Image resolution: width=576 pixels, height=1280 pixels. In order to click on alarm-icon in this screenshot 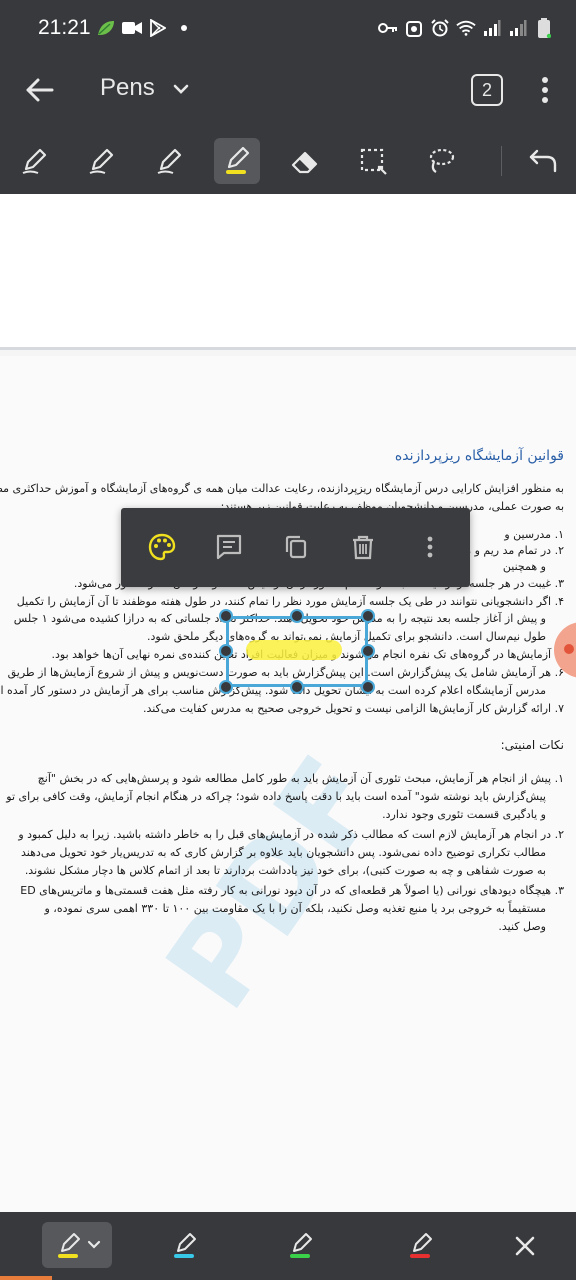, I will do `click(440, 28)`.